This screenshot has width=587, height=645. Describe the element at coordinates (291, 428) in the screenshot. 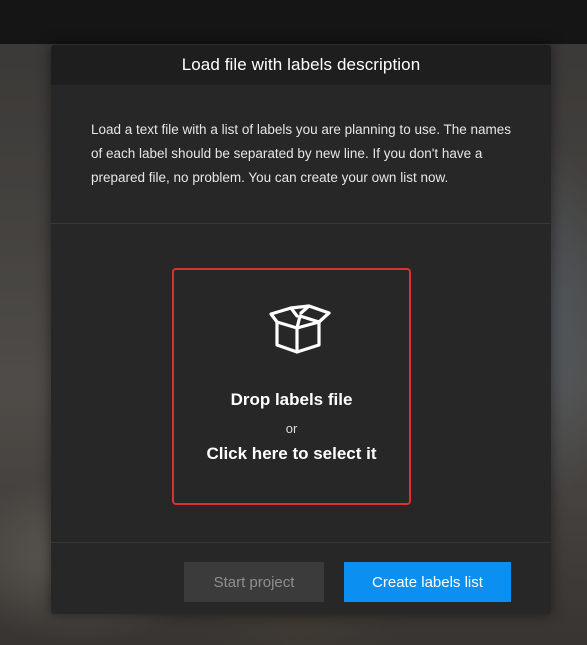

I see `drop-or-separator: or` at that location.